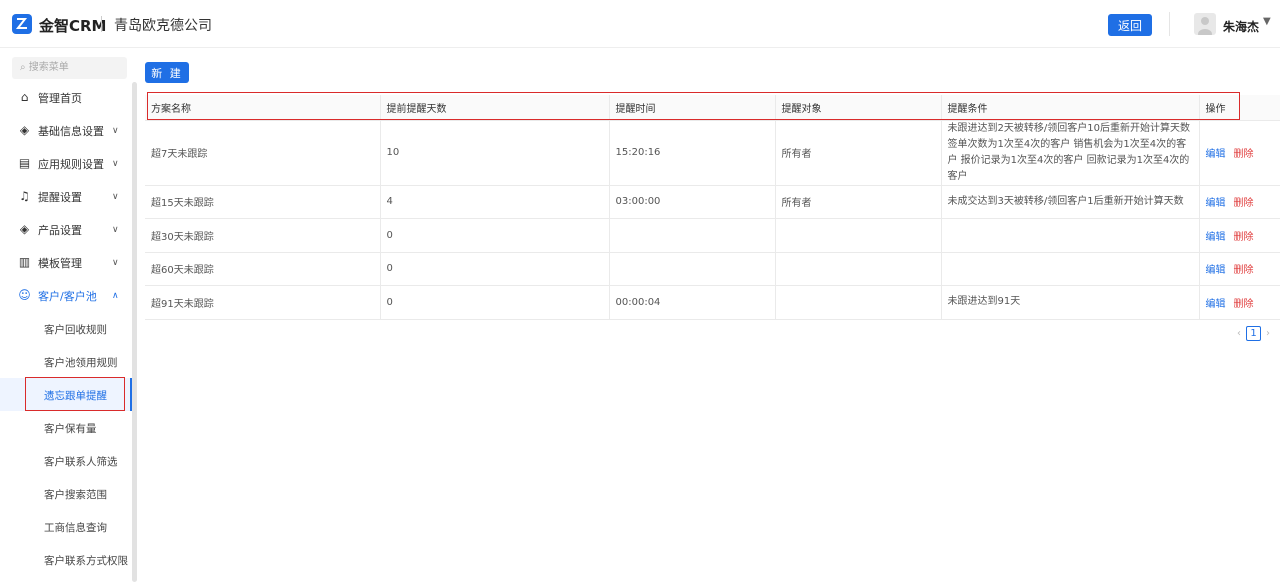  I want to click on sidebar-item-customer-pool: ☺ 客户/客户池 ∧, so click(66, 295).